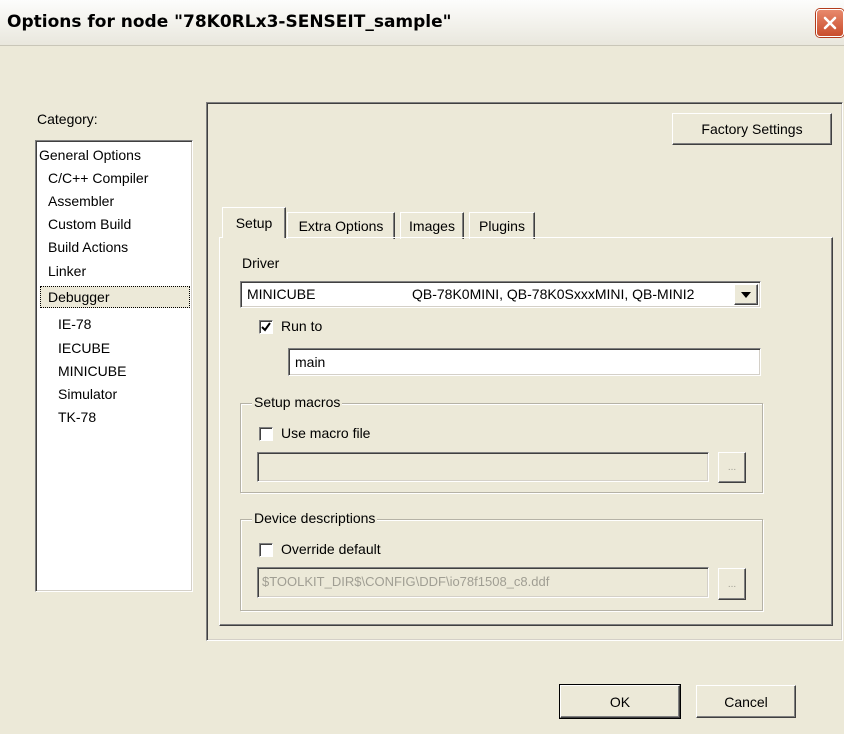 The height and width of the screenshot is (734, 844). Describe the element at coordinates (77, 417) in the screenshot. I see `category-item-tk-78: TK-78` at that location.